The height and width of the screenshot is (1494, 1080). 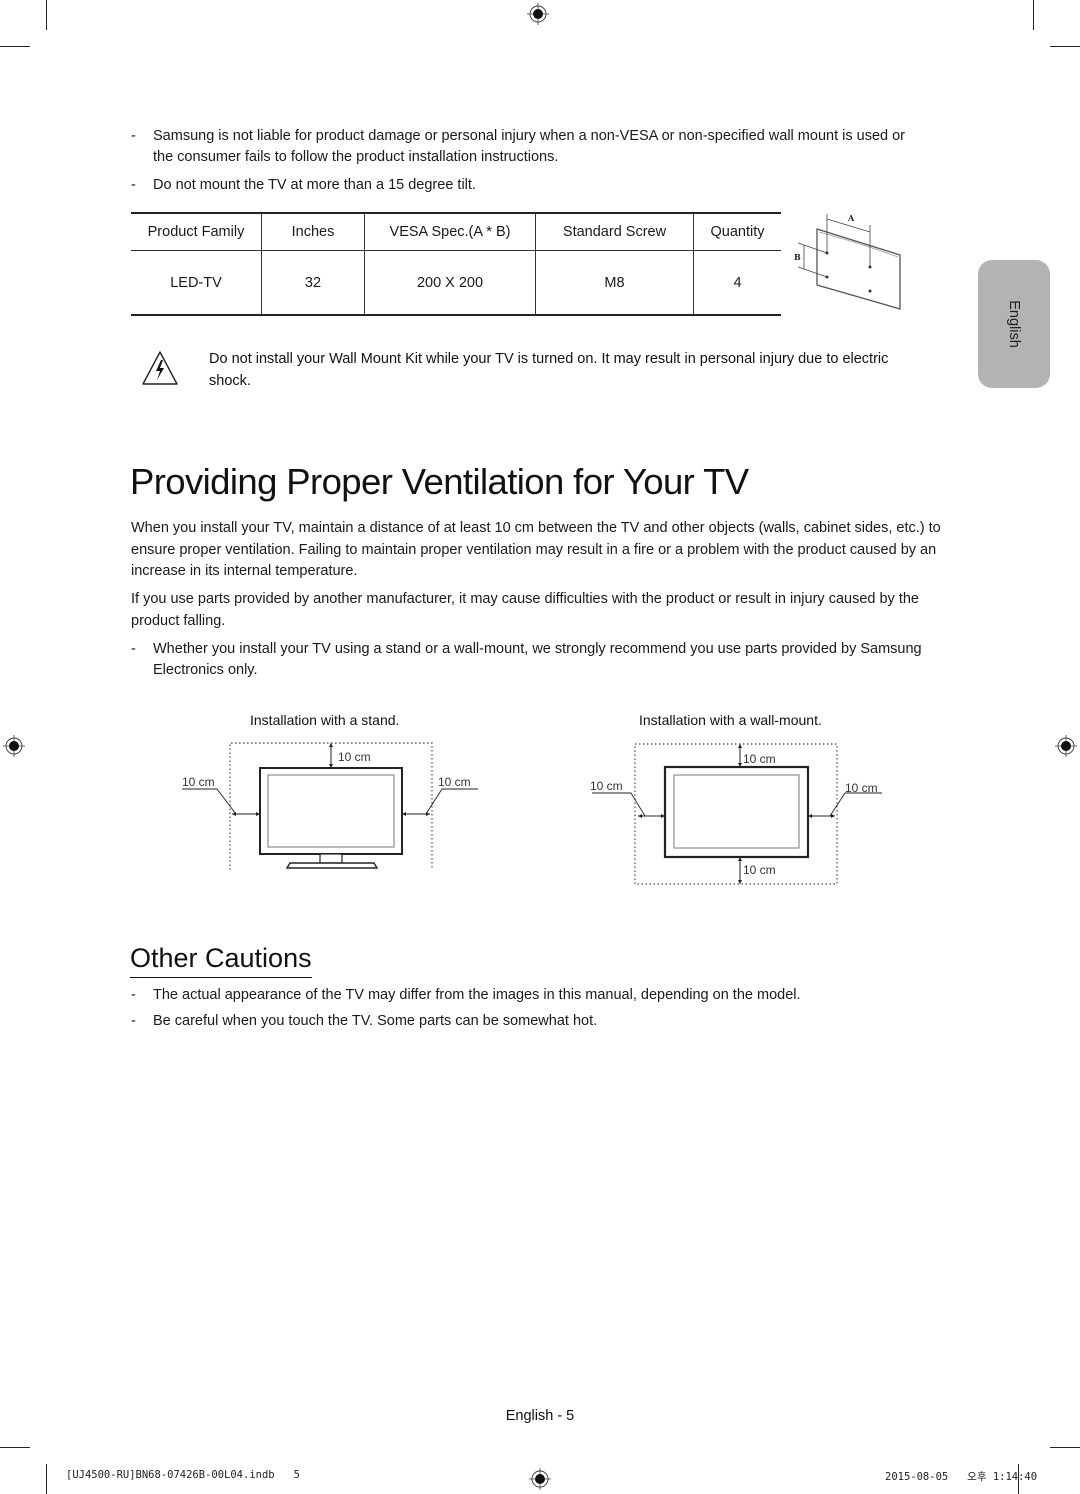 I want to click on page-number: English - 5, so click(x=540, y=1416).